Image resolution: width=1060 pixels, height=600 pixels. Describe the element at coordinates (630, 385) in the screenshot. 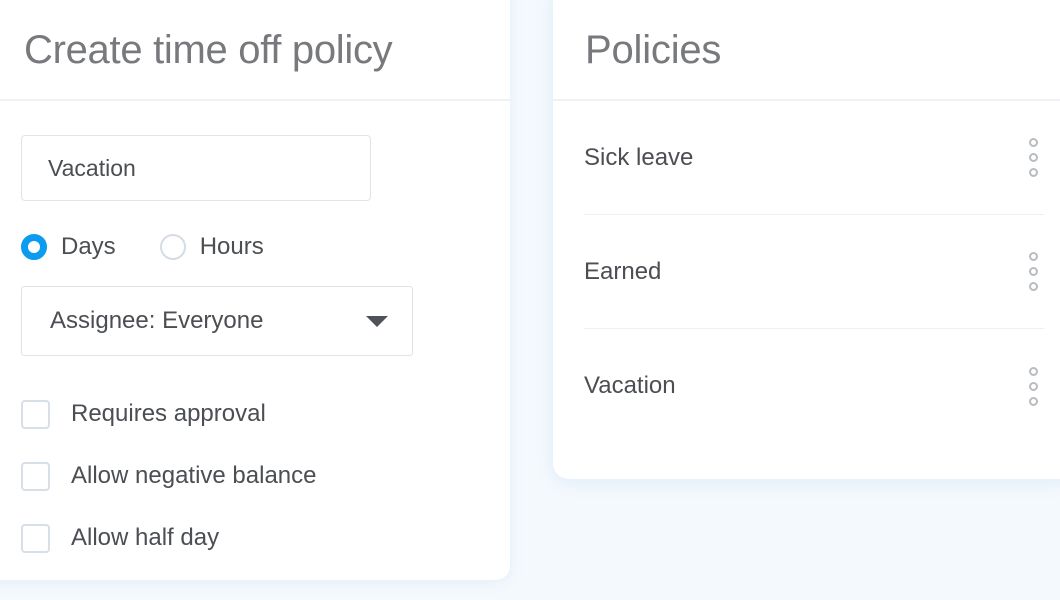

I see `policy-item-name: Vacation` at that location.